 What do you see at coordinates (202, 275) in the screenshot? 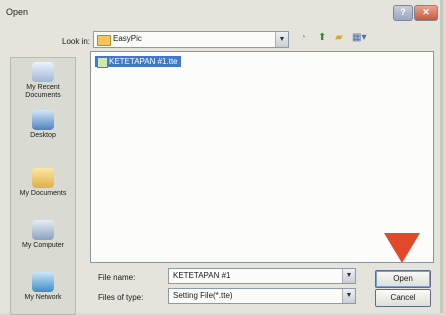
I see `file-name-value: KETETAPAN #1` at bounding box center [202, 275].